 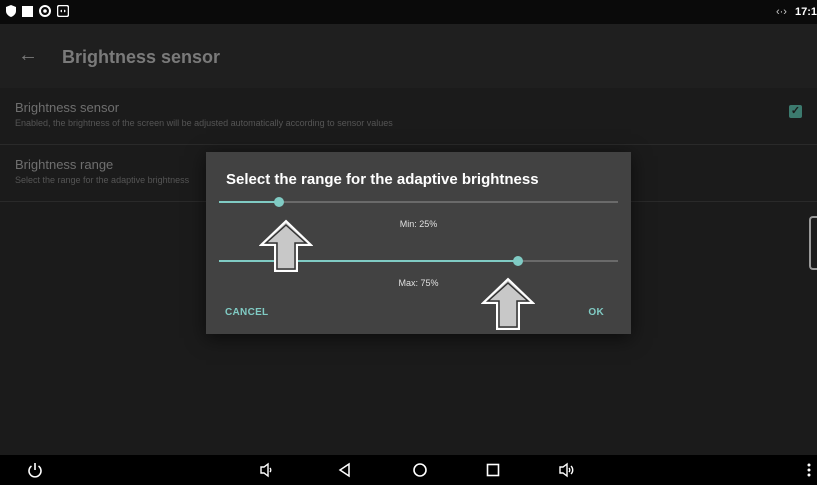 What do you see at coordinates (418, 283) in the screenshot?
I see `max-value-label: Max: 75%` at bounding box center [418, 283].